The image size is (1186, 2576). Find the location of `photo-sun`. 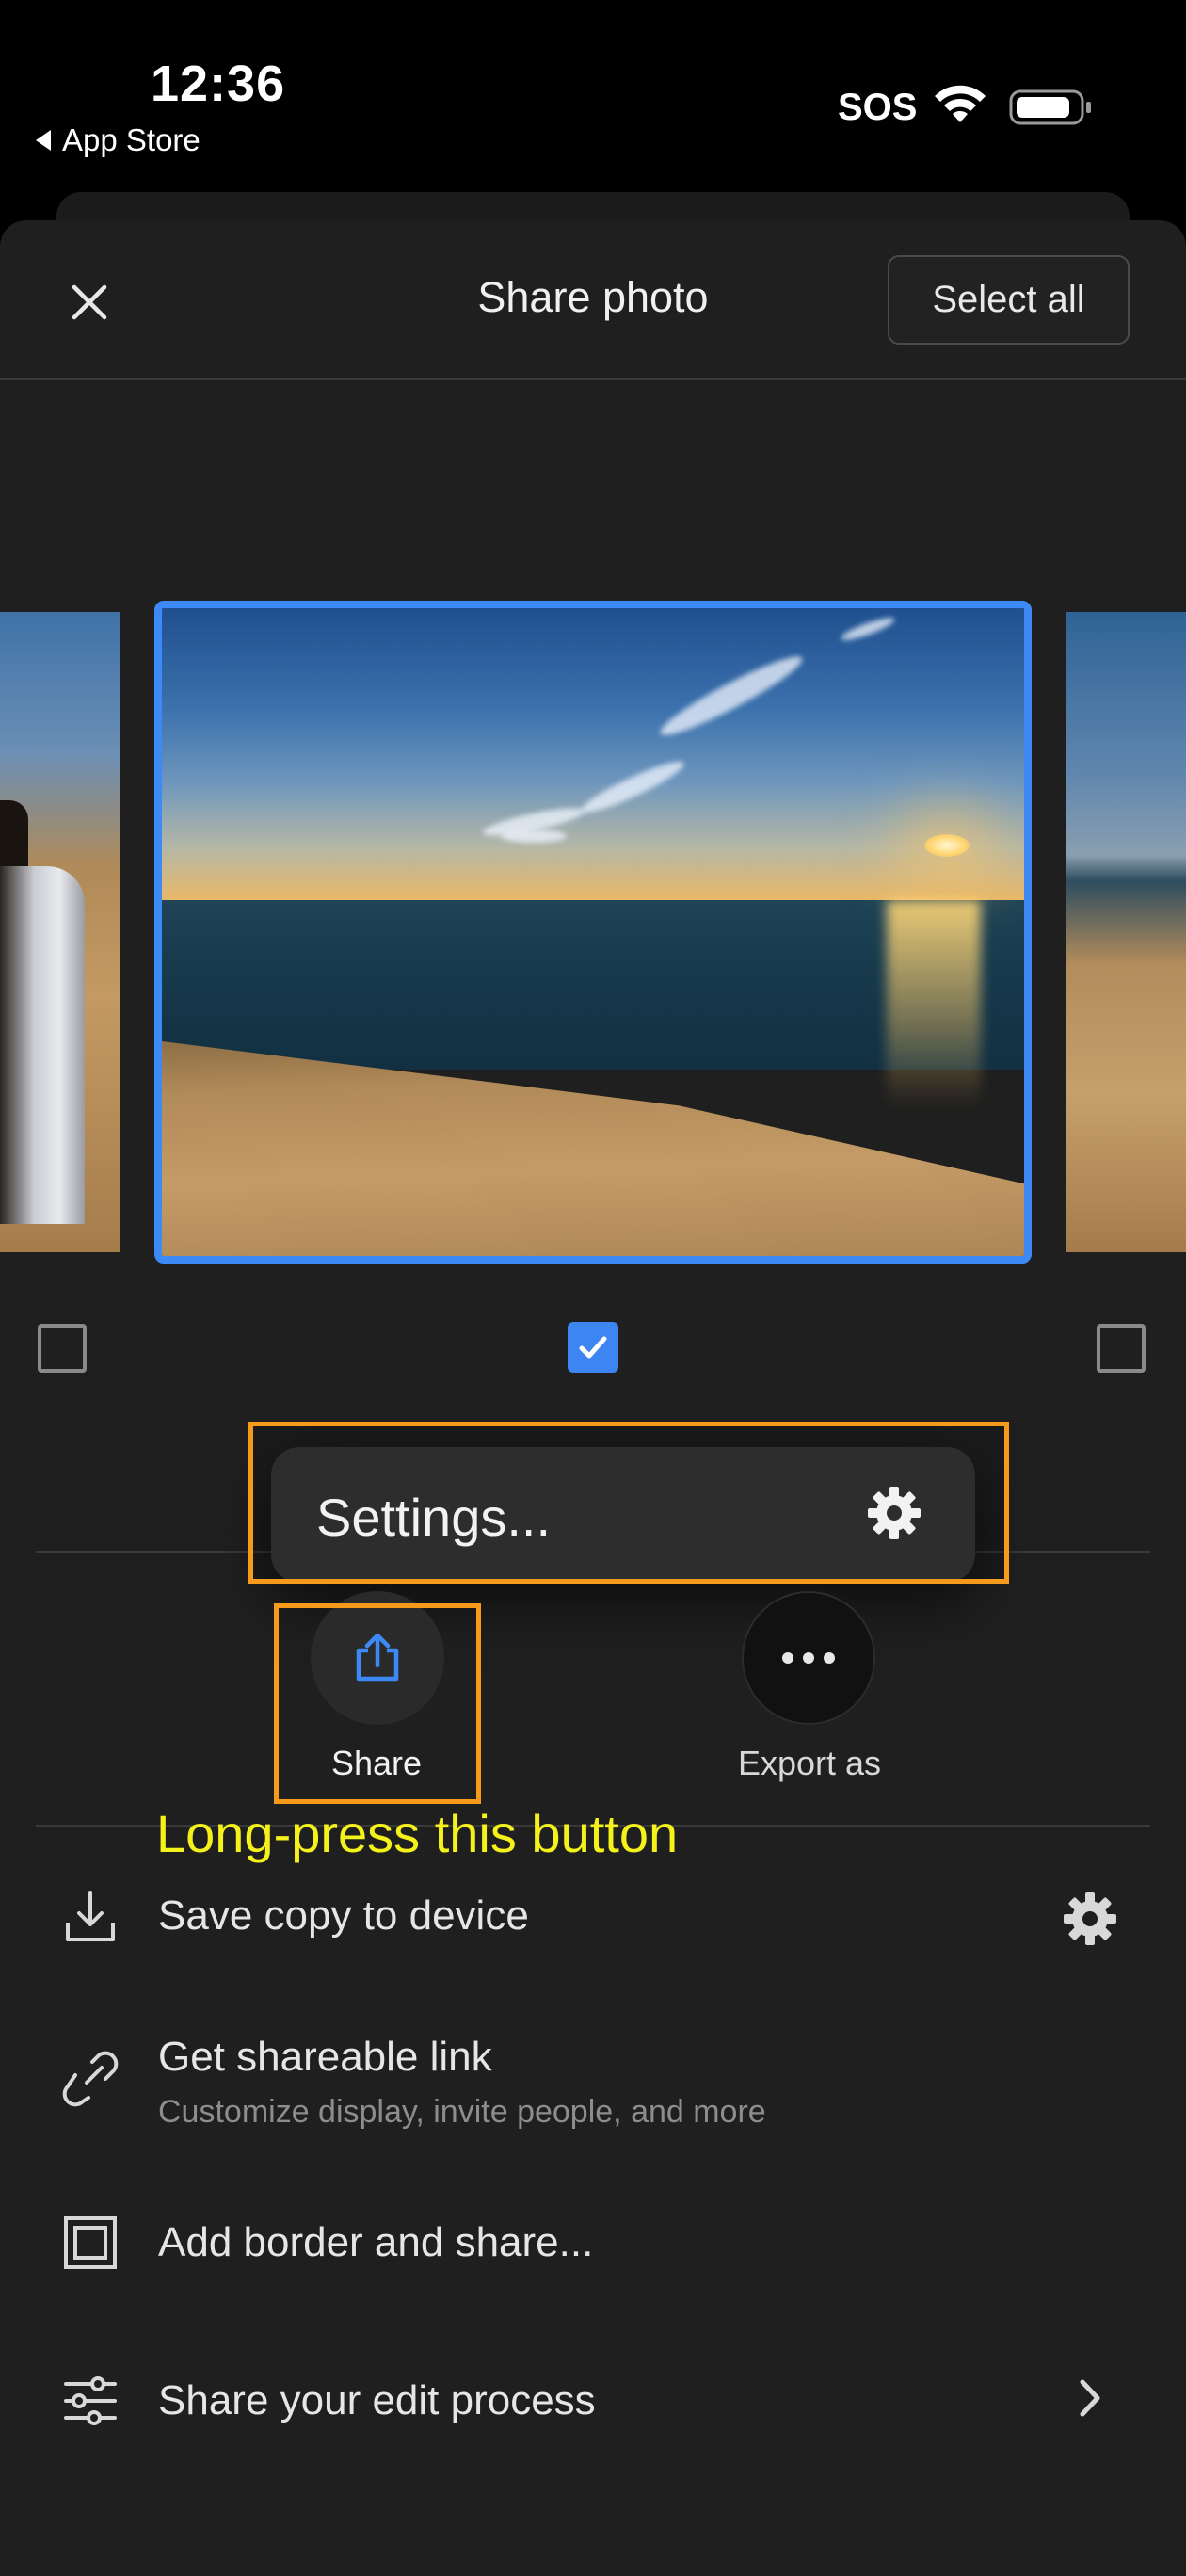

photo-sun is located at coordinates (947, 845).